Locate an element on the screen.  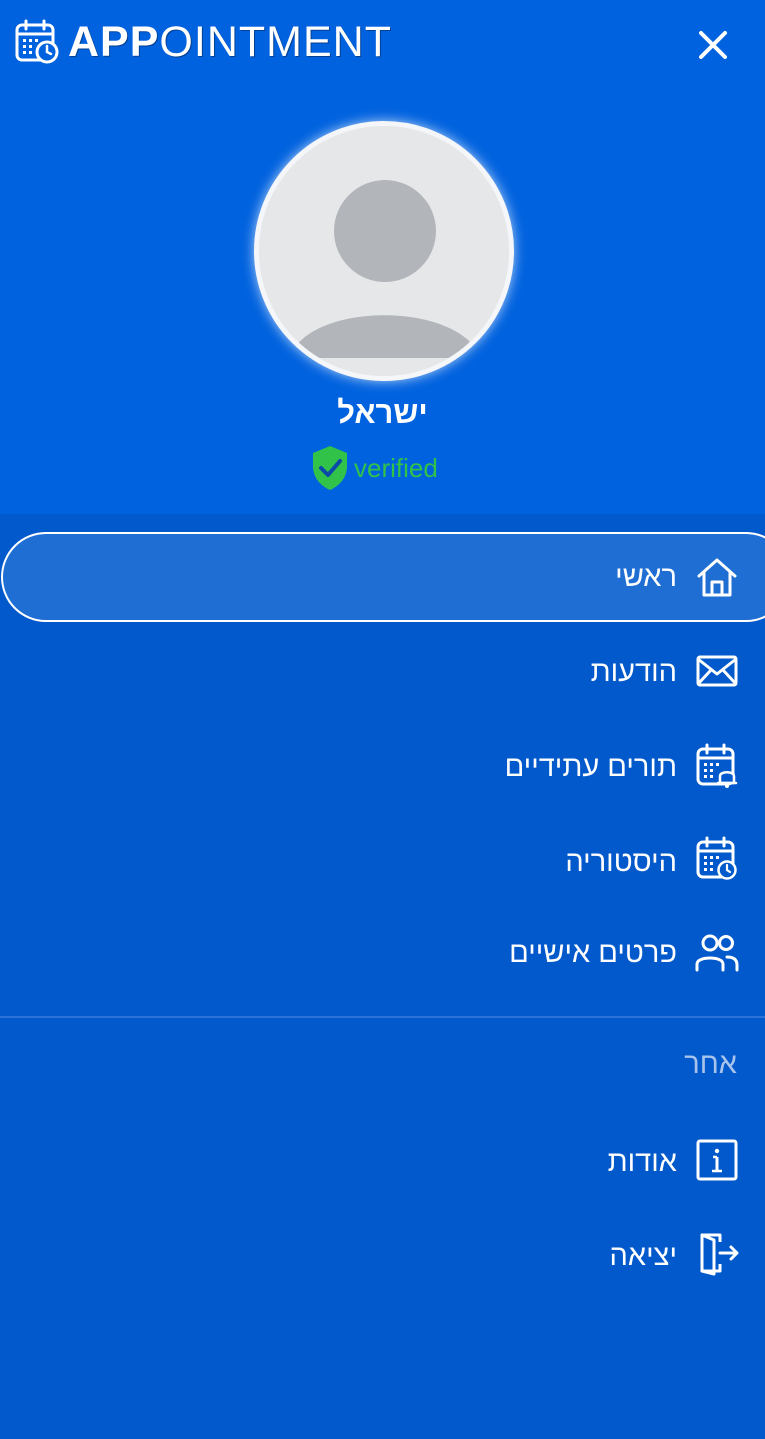
calendar-bell-icon is located at coordinates (717, 765).